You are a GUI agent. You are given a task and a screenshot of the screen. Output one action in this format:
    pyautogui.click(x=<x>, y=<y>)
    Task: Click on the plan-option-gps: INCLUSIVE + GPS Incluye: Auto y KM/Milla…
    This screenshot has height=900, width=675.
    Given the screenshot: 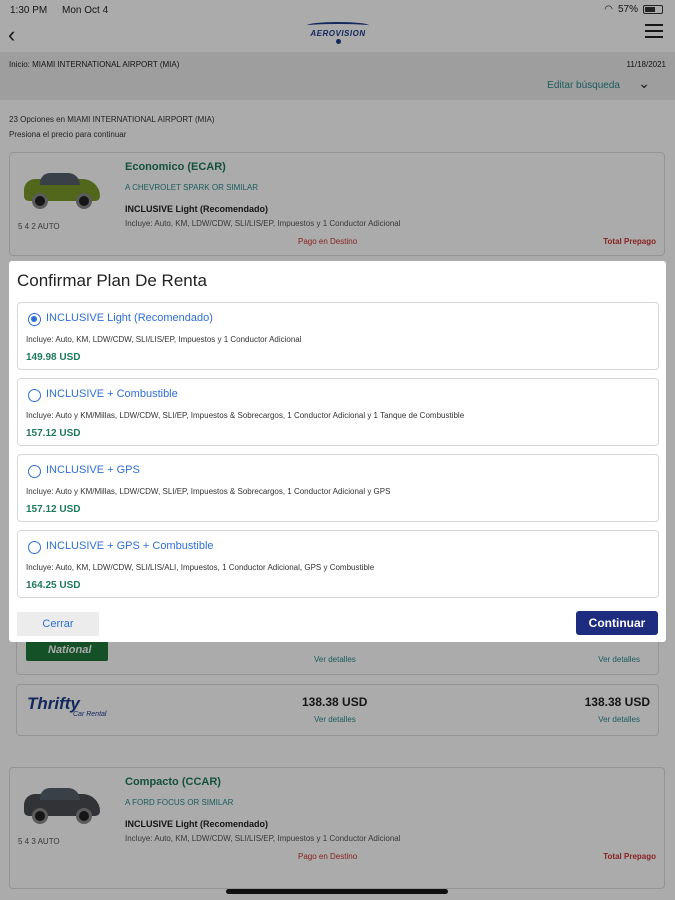 What is the action you would take?
    pyautogui.click(x=338, y=488)
    